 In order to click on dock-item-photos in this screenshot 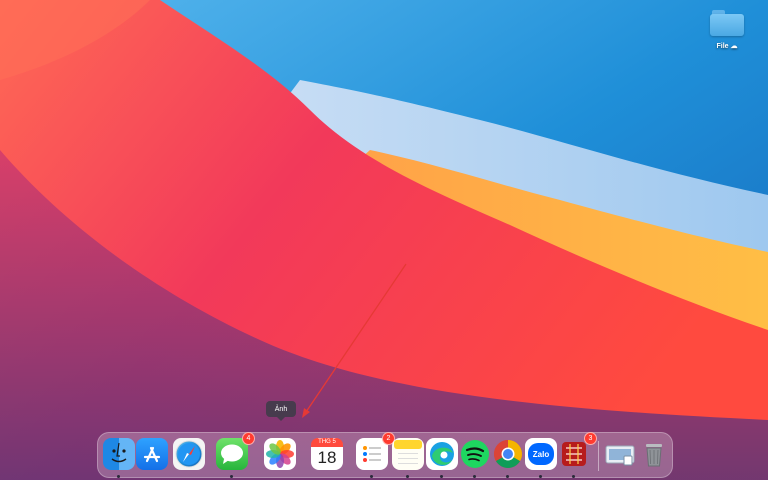, I will do `click(280, 454)`.